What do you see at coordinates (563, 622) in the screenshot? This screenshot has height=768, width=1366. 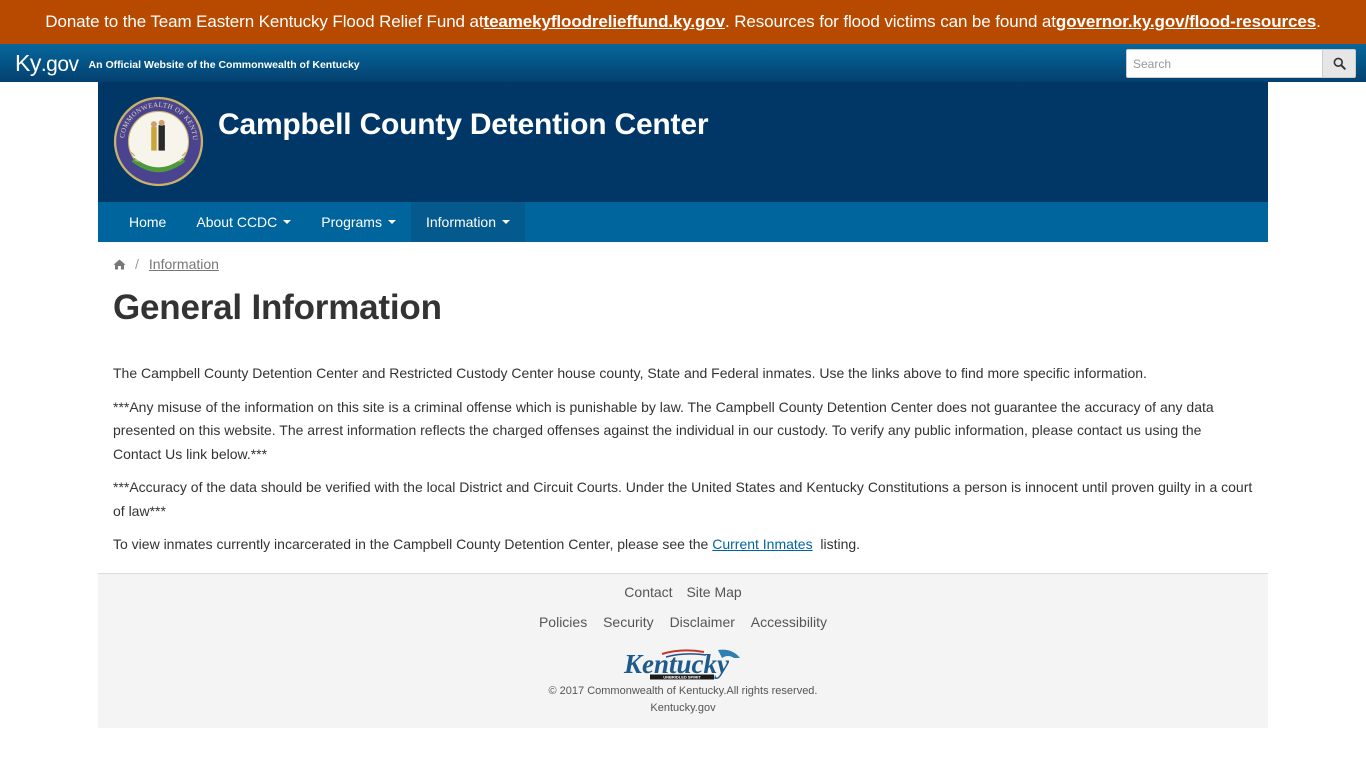 I see `footer-policies-link: Policies` at bounding box center [563, 622].